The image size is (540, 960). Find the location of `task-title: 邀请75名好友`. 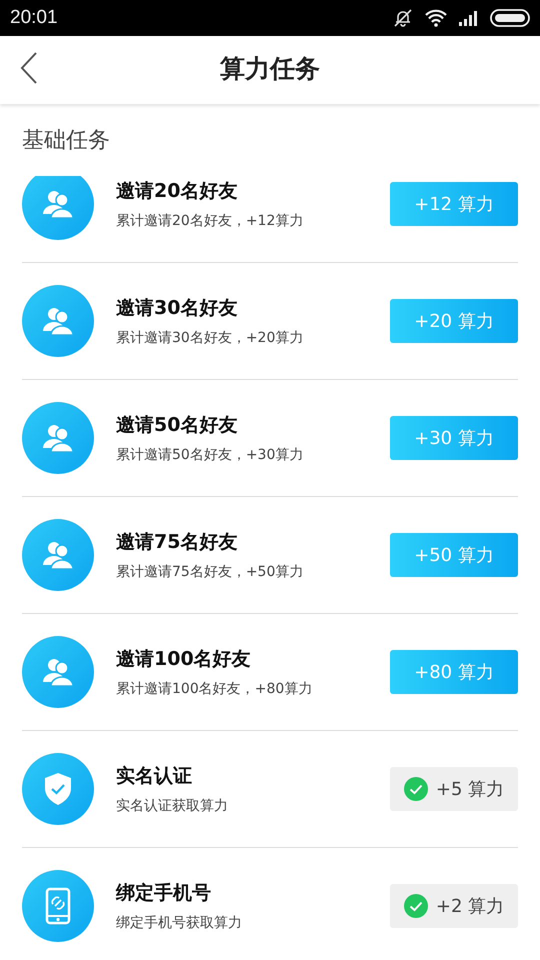

task-title: 邀请75名好友 is located at coordinates (177, 542).